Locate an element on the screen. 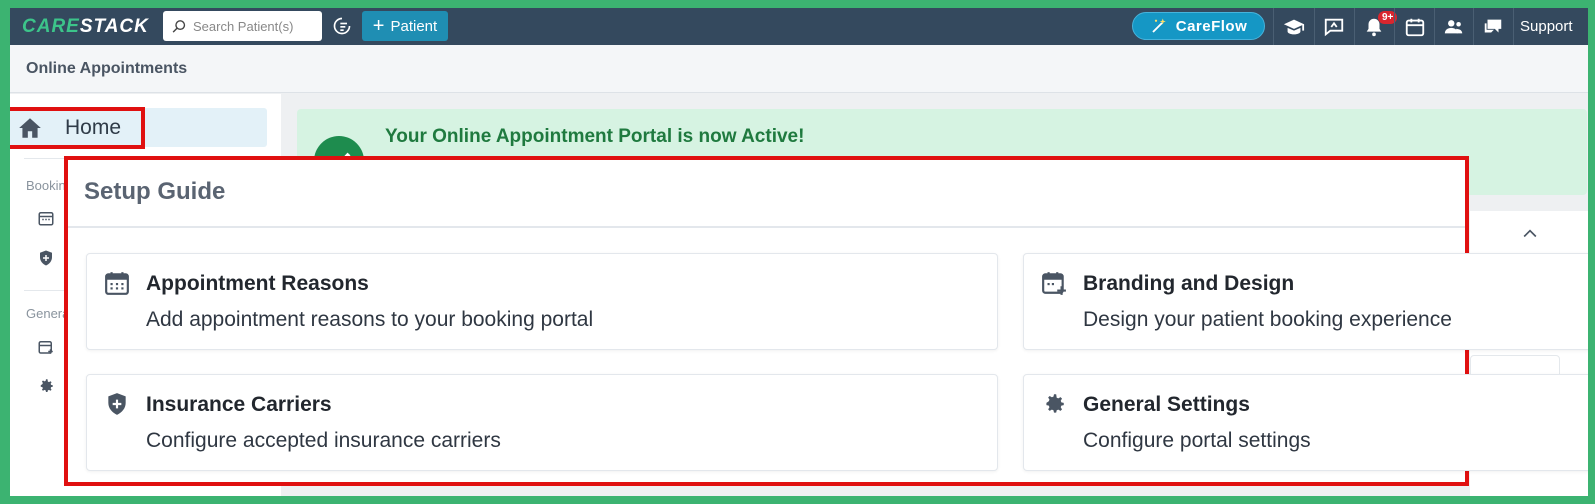 The height and width of the screenshot is (504, 1595). users-icon is located at coordinates (1454, 27).